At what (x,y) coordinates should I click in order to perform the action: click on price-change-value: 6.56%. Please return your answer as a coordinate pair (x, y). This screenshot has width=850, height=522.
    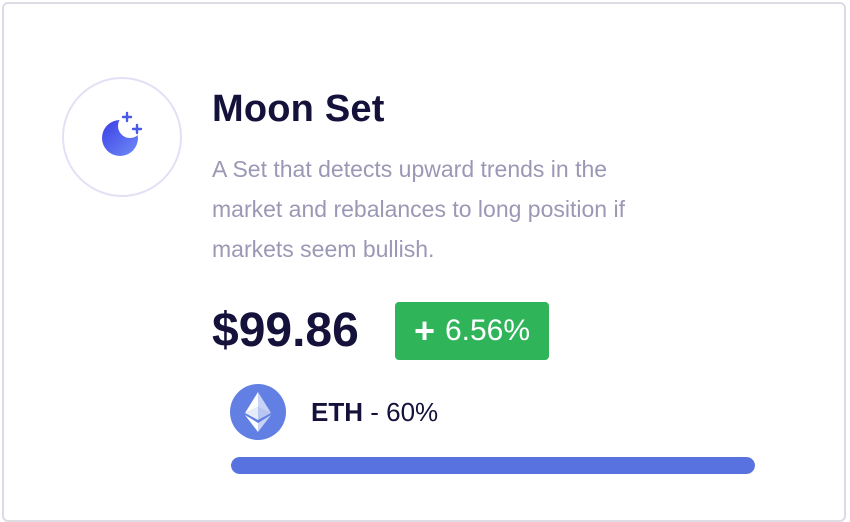
    Looking at the image, I should click on (487, 330).